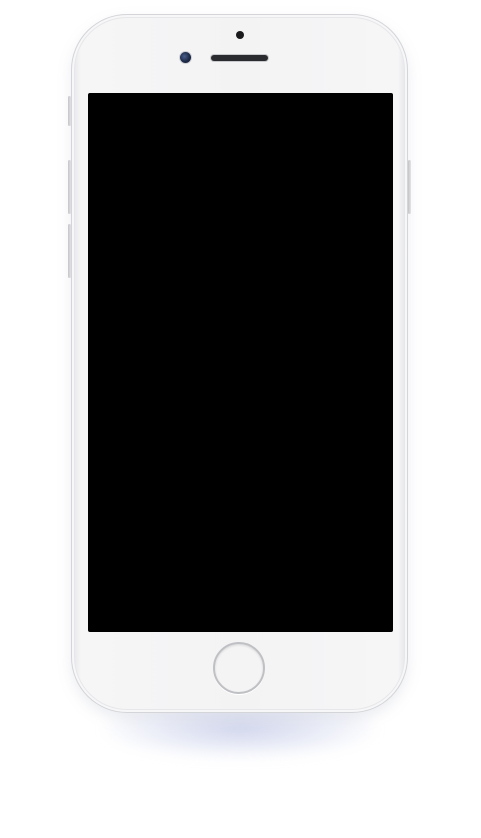 The width and height of the screenshot is (481, 838). I want to click on home-button, so click(239, 668).